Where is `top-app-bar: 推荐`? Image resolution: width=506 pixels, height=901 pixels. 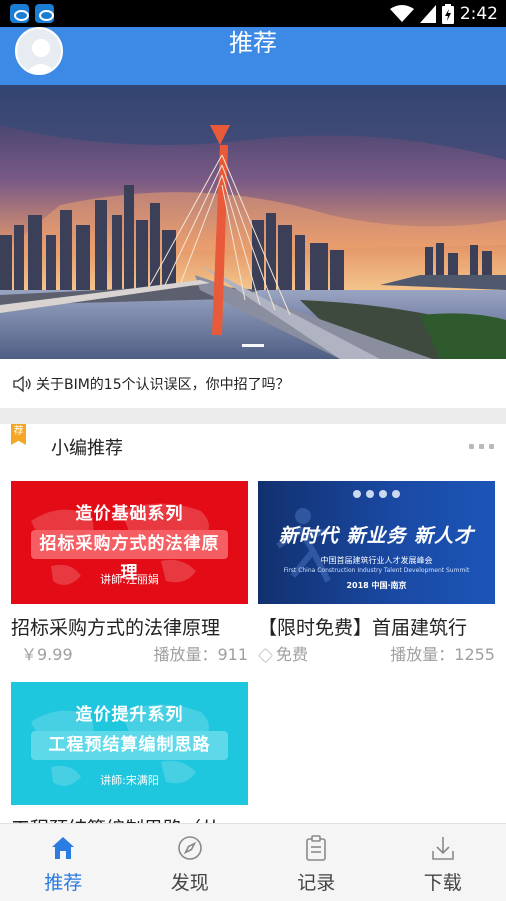 top-app-bar: 推荐 is located at coordinates (253, 56).